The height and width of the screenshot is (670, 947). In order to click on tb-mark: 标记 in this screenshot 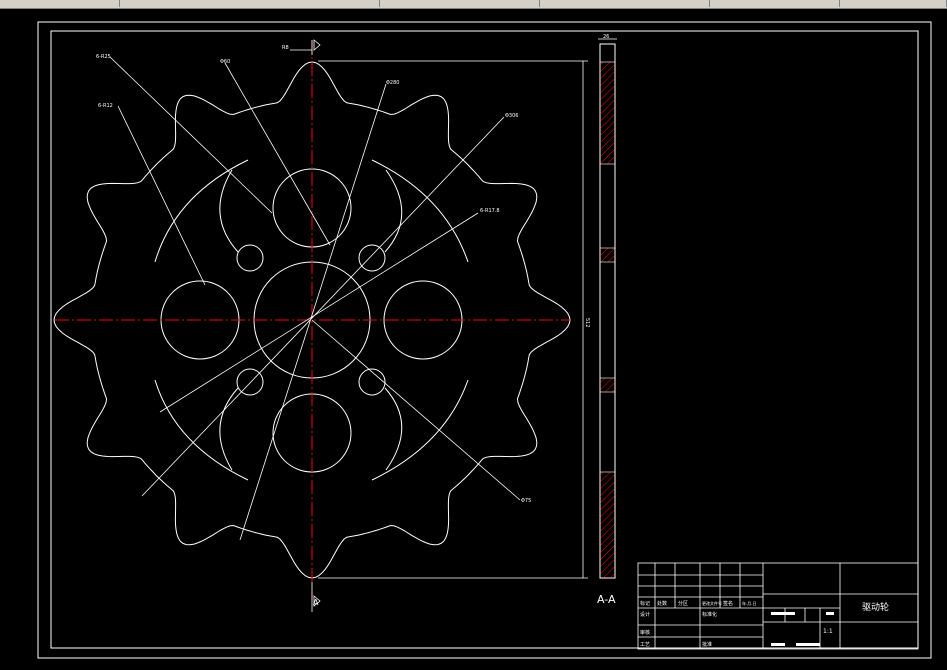, I will do `click(645, 603)`.